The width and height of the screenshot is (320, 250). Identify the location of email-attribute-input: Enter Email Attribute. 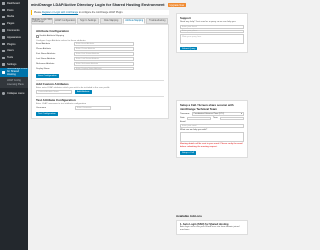
(104, 44).